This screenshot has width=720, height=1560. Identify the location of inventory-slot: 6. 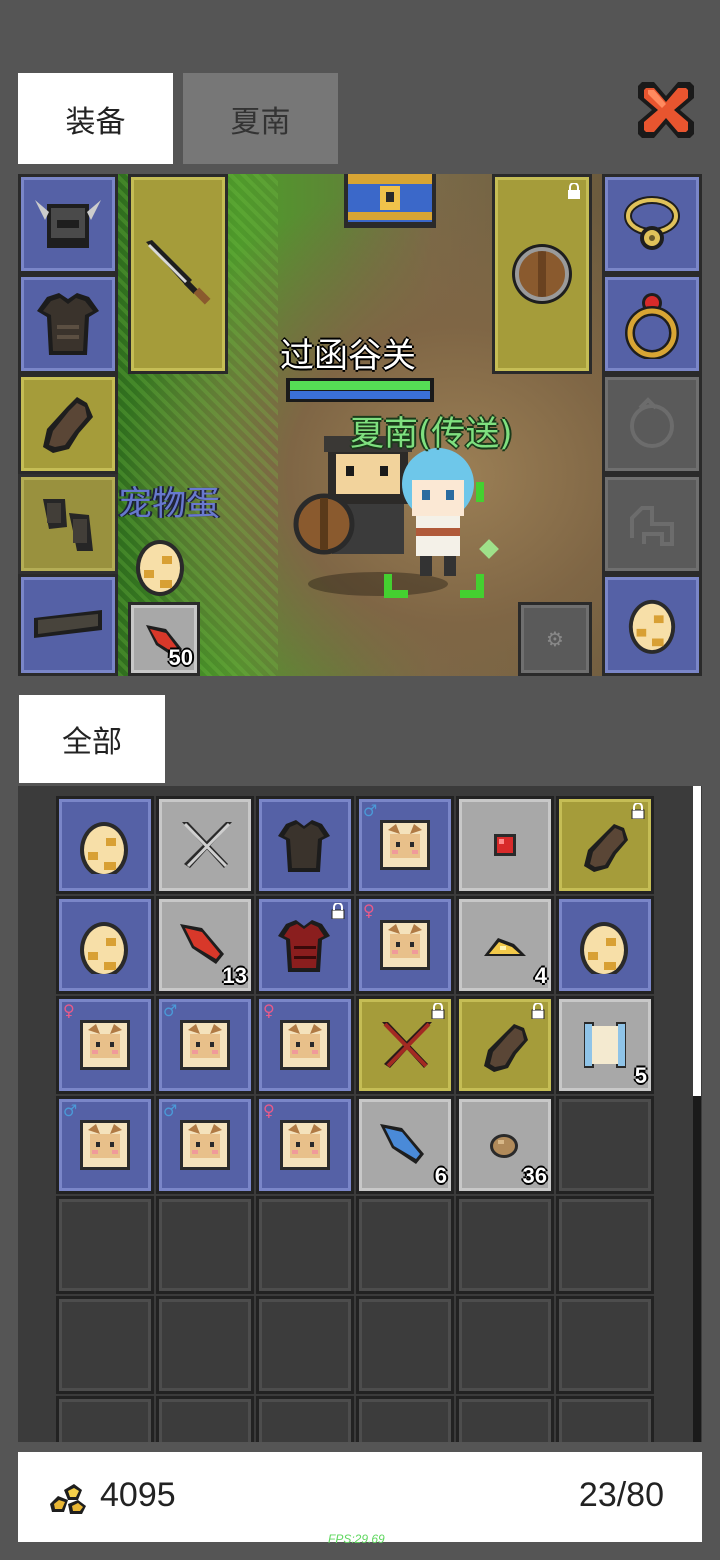
(405, 1145).